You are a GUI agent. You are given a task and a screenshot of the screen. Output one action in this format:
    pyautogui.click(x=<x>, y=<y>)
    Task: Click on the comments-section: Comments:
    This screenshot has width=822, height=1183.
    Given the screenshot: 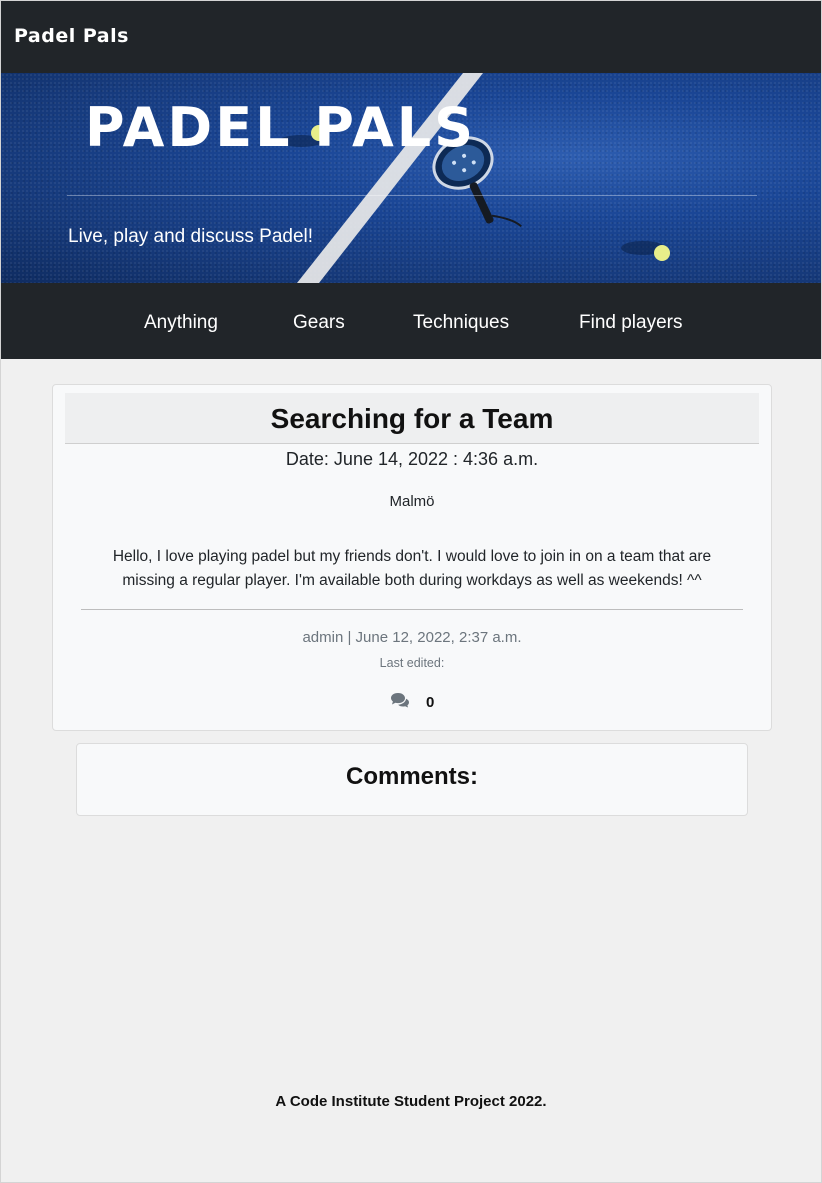 What is the action you would take?
    pyautogui.click(x=412, y=779)
    